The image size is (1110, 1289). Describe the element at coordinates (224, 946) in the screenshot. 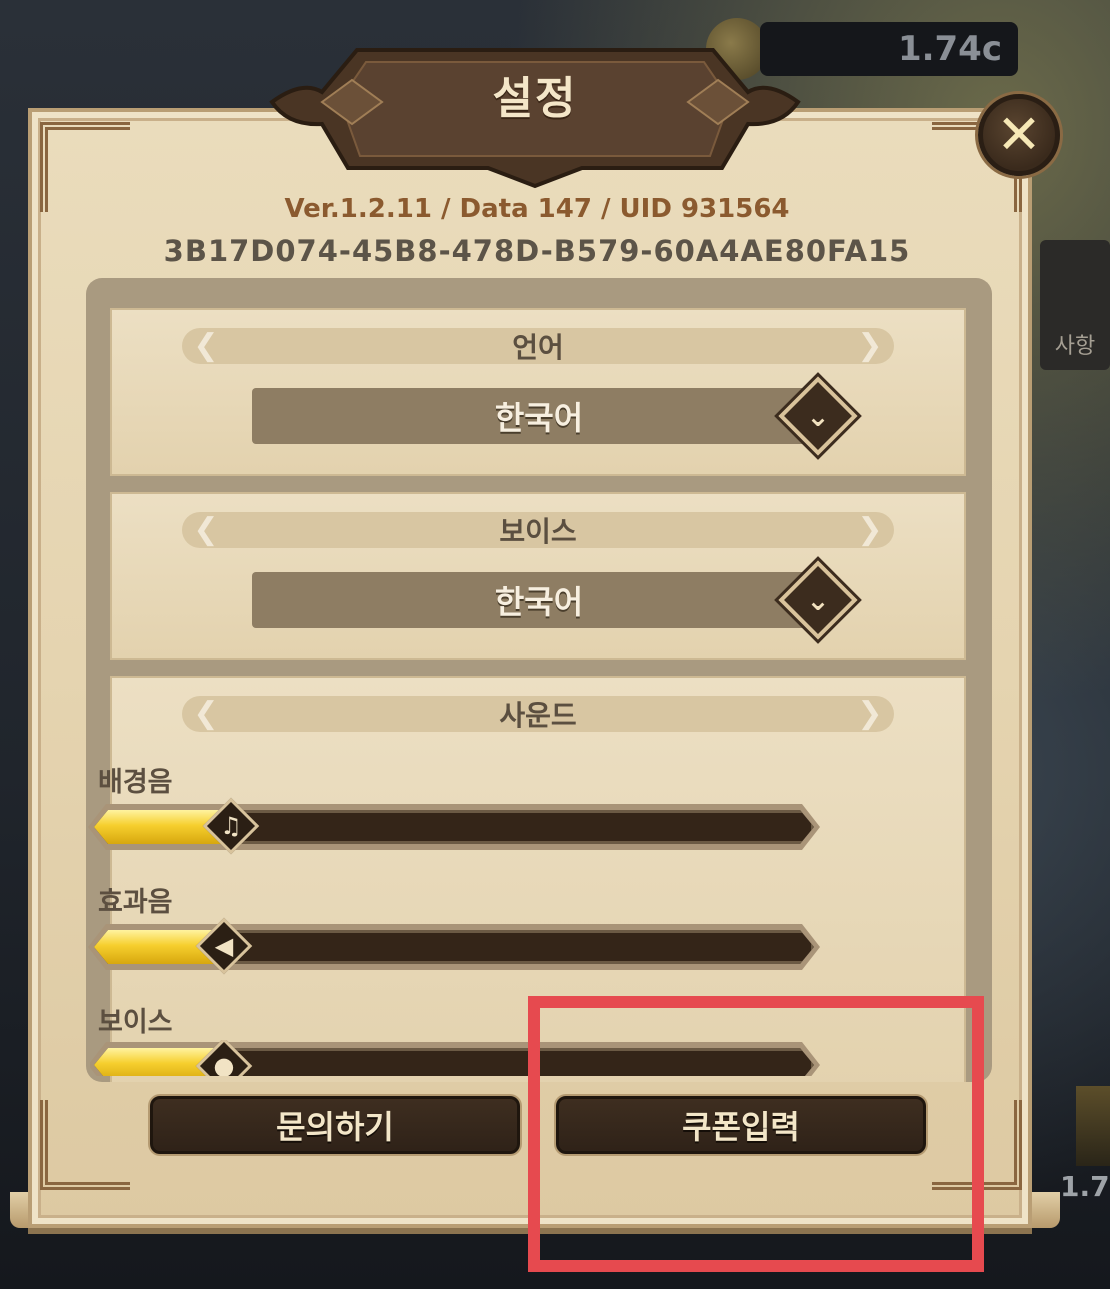

I see `speaker-icon: ◀` at that location.